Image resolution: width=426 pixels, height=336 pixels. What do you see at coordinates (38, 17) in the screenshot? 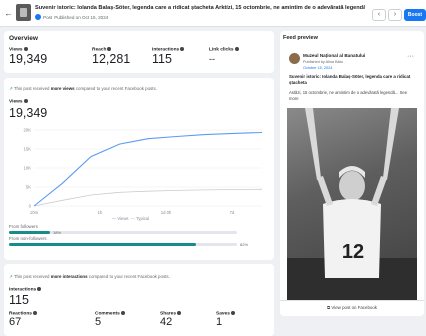
I see `facebook-icon` at bounding box center [38, 17].